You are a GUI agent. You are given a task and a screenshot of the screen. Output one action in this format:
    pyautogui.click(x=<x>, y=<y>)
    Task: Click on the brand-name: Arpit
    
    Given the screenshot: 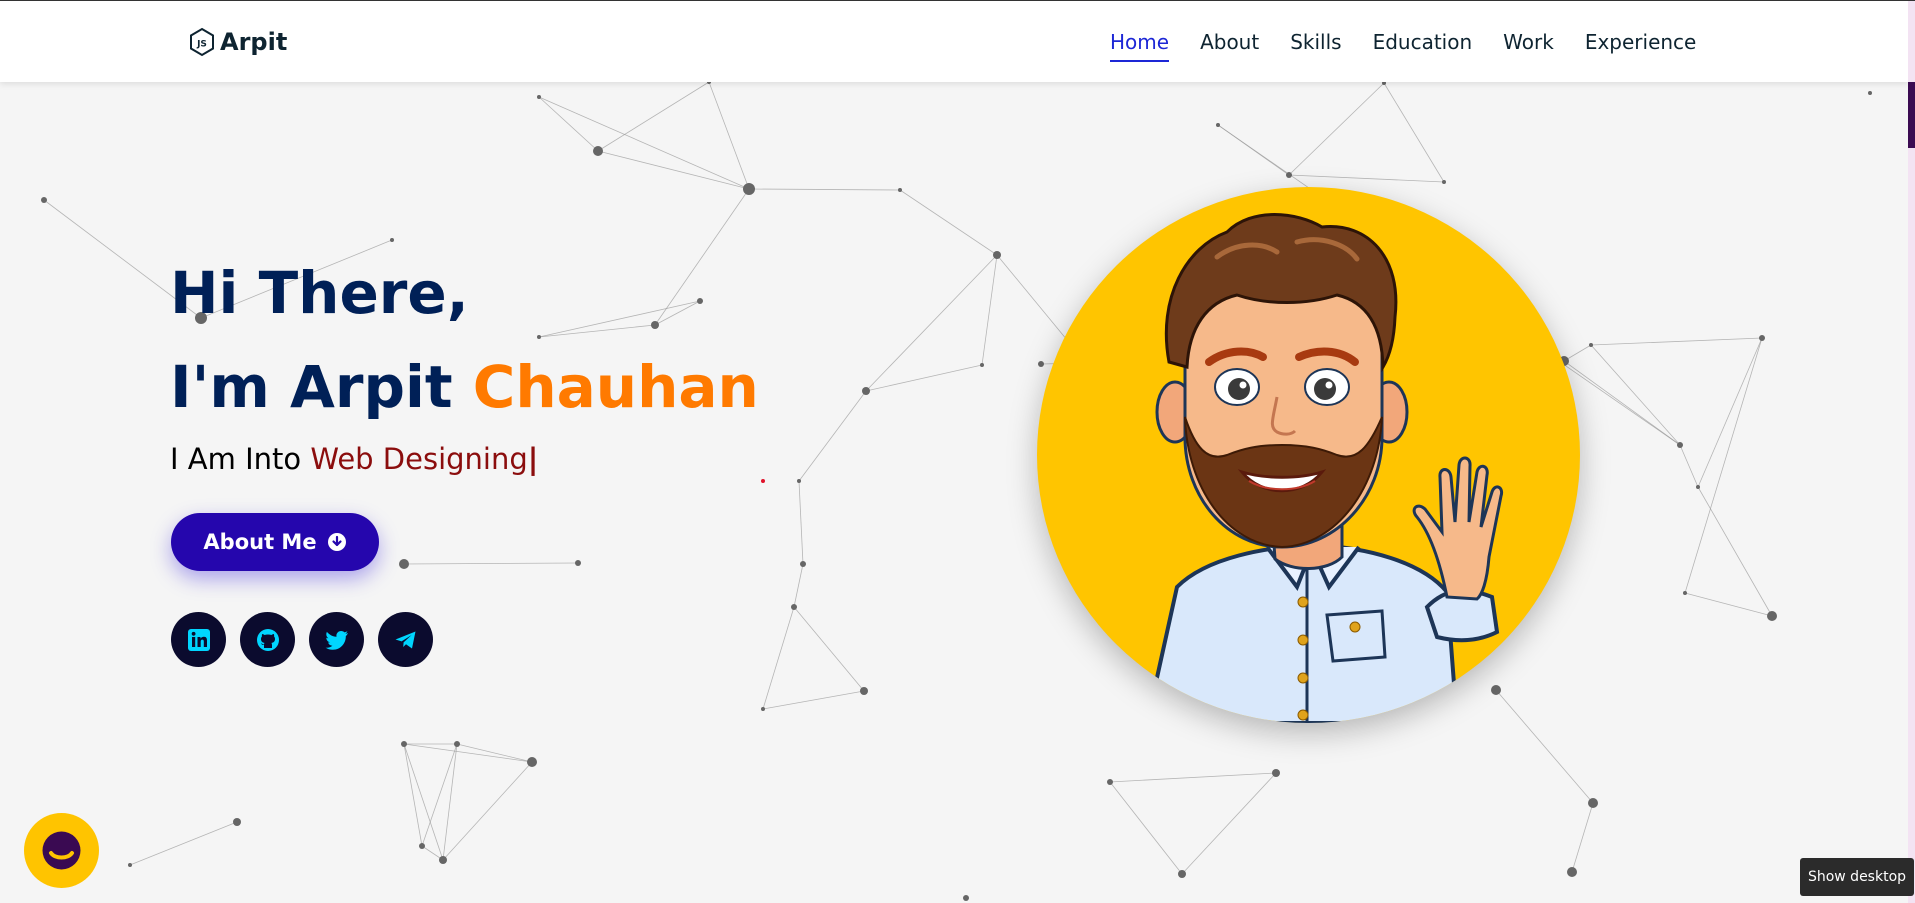 What is the action you would take?
    pyautogui.click(x=254, y=42)
    